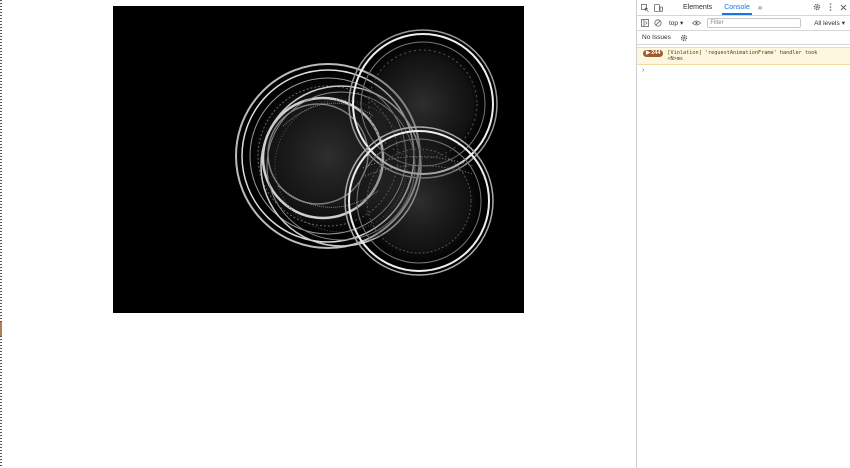 The height and width of the screenshot is (468, 850). I want to click on context-value: top, so click(674, 23).